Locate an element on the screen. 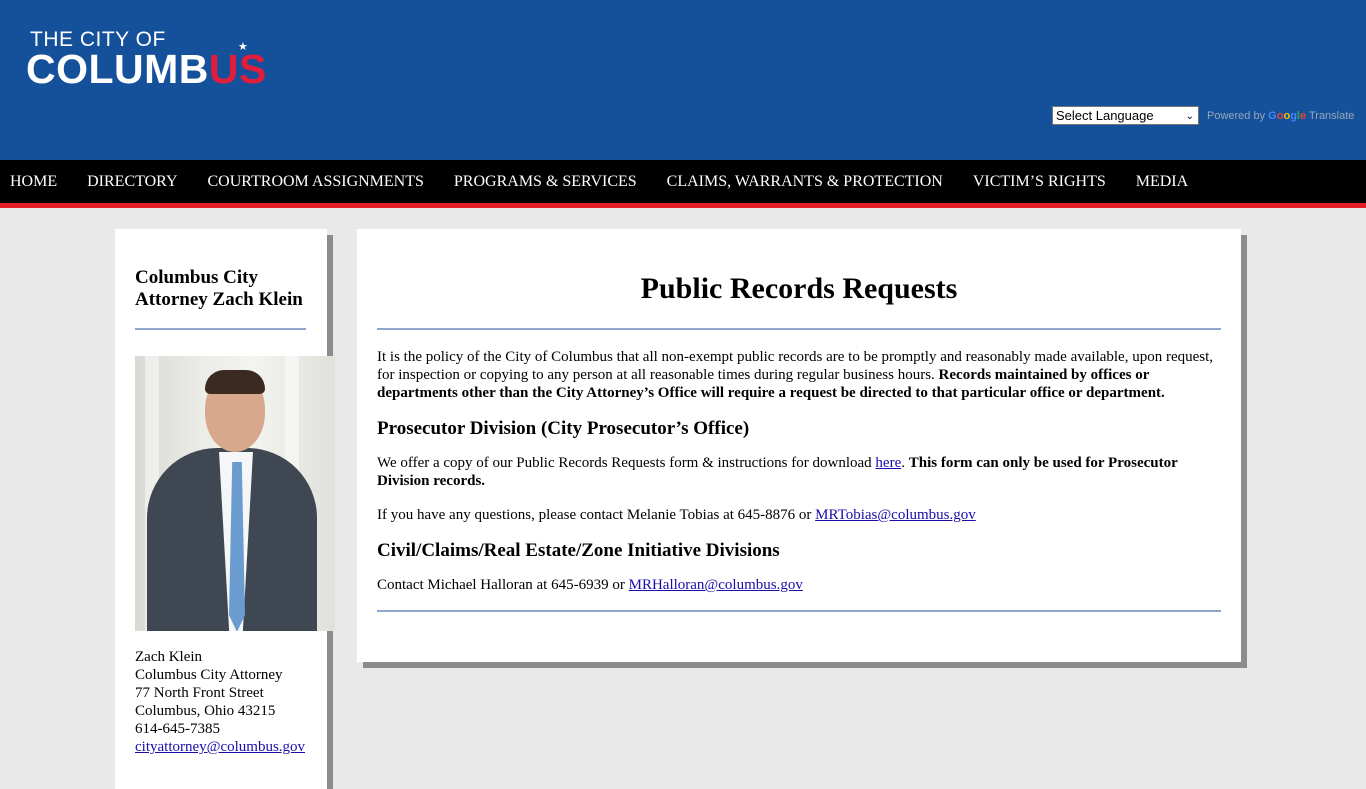 The width and height of the screenshot is (1366, 789). nav-programs-services: PROGRAMS & SERVICES is located at coordinates (545, 182).